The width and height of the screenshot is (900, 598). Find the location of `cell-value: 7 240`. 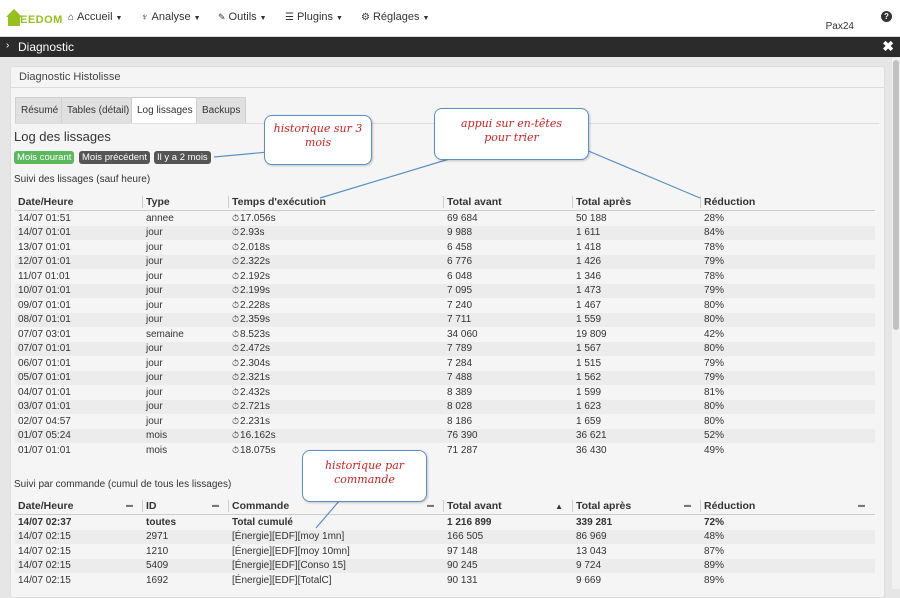

cell-value: 7 240 is located at coordinates (460, 305).